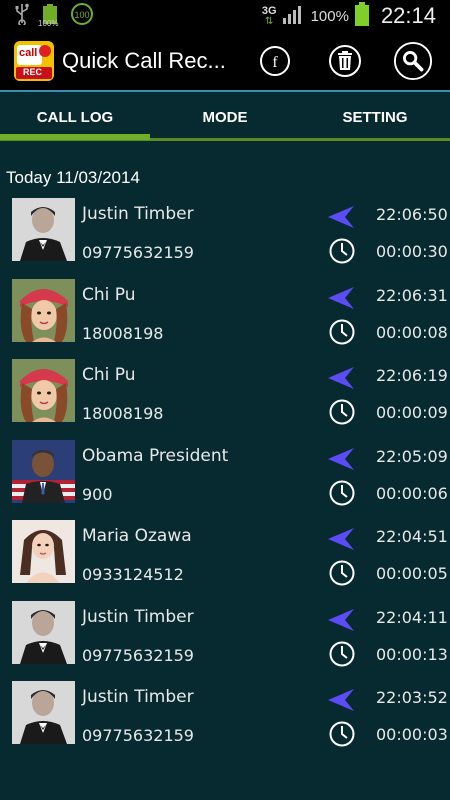  Describe the element at coordinates (269, 10) in the screenshot. I see `network-label: 3G` at that location.